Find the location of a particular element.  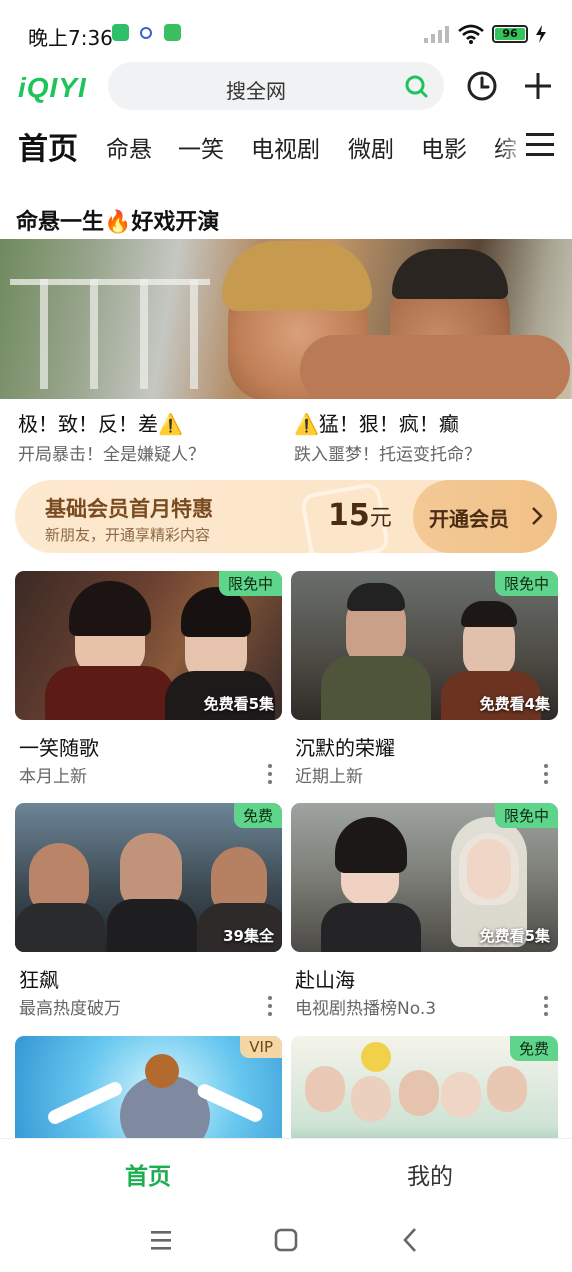

open-vip-label: 开通会员 is located at coordinates (469, 519).